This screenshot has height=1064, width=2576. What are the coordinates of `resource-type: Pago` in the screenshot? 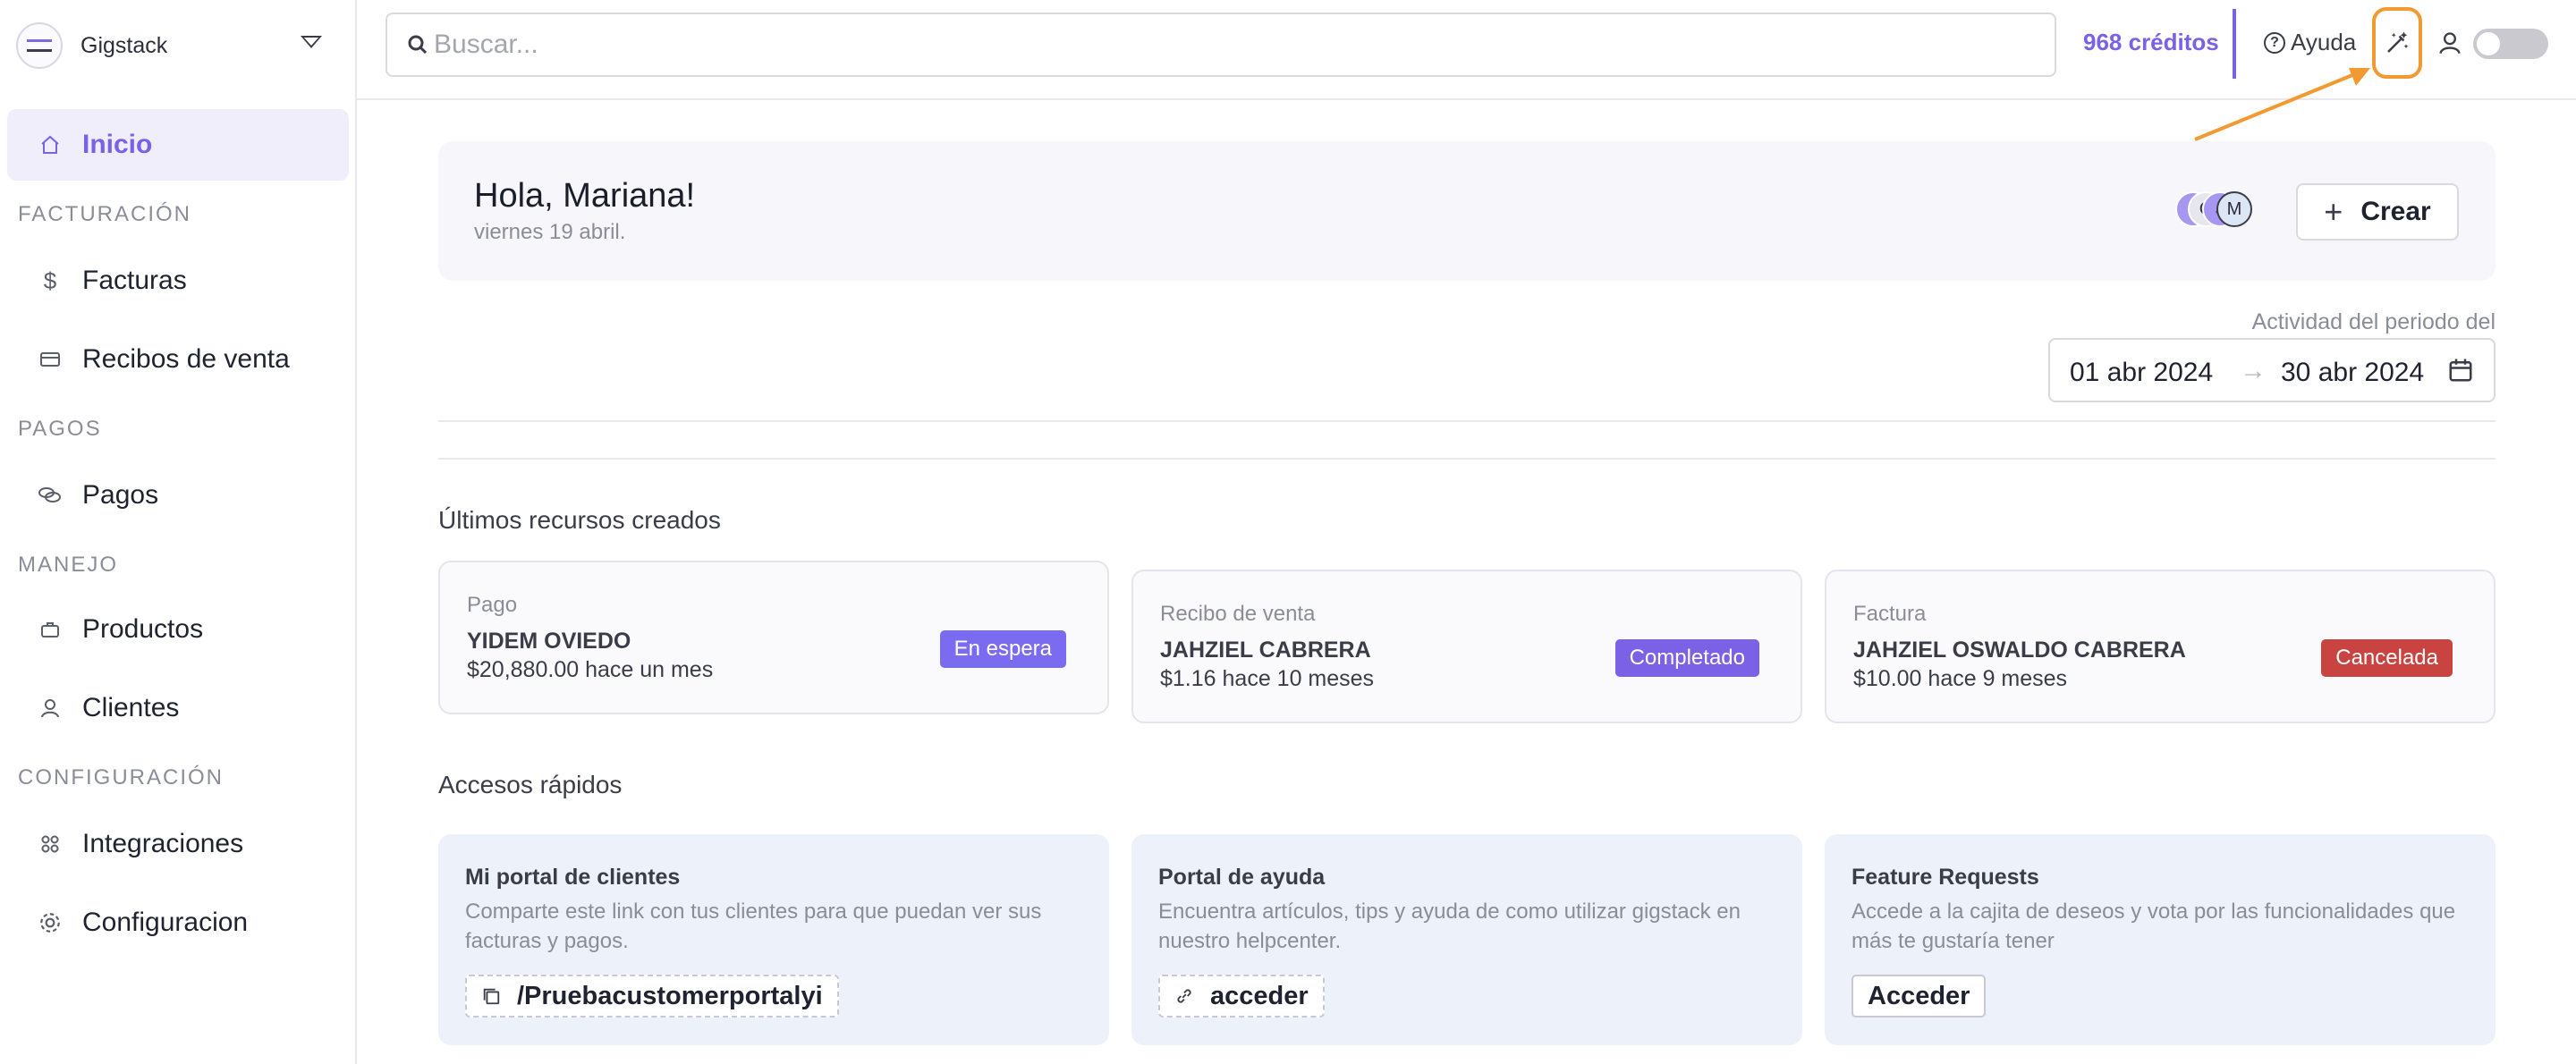 It's located at (492, 605).